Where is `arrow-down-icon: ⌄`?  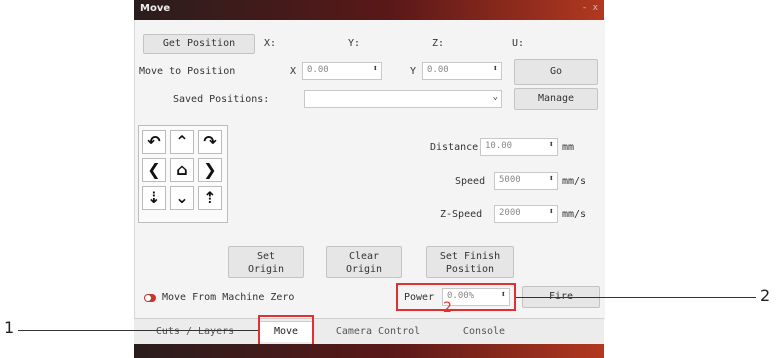
arrow-down-icon: ⌄ is located at coordinates (182, 198).